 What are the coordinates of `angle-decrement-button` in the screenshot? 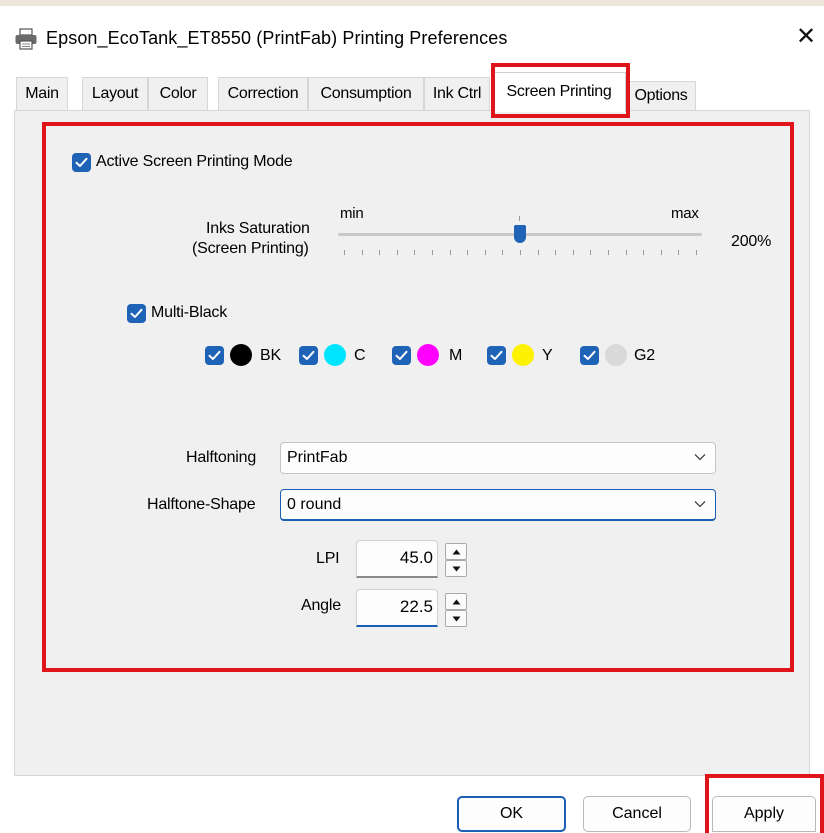 It's located at (456, 618).